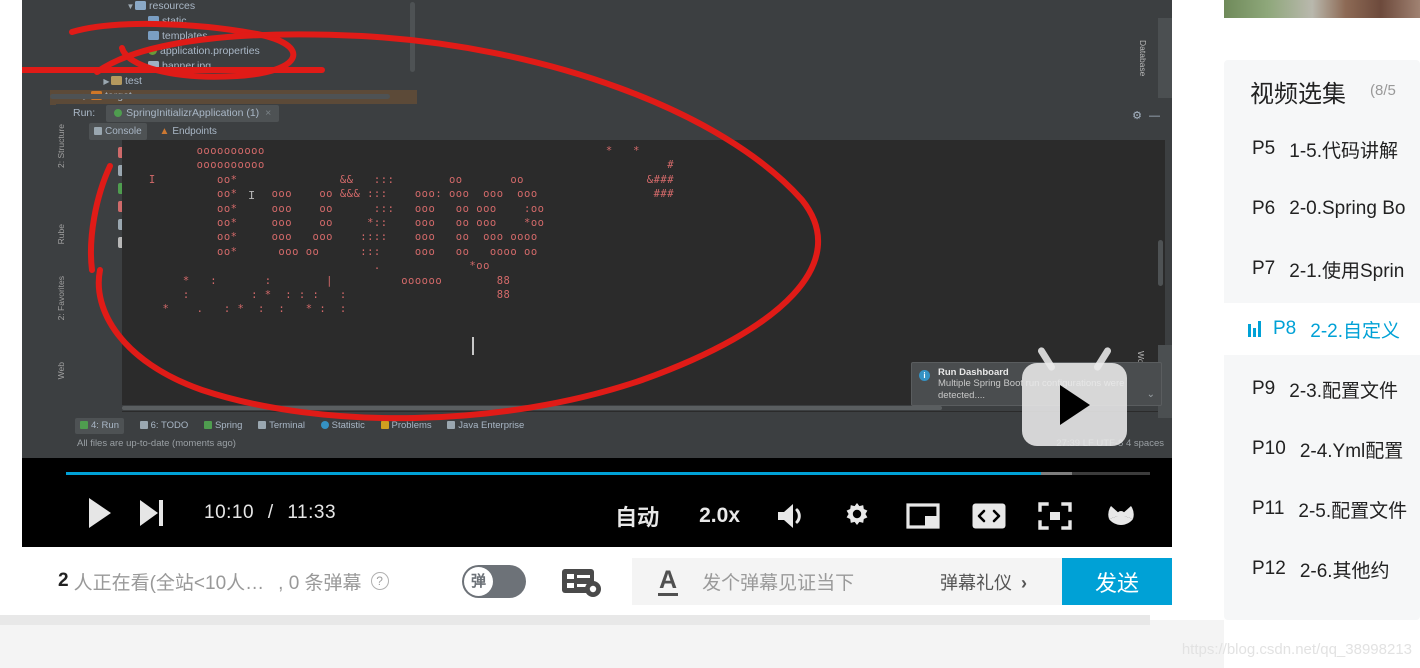  What do you see at coordinates (233, 7) in the screenshot?
I see `tree-item-resources: ▼ resources` at bounding box center [233, 7].